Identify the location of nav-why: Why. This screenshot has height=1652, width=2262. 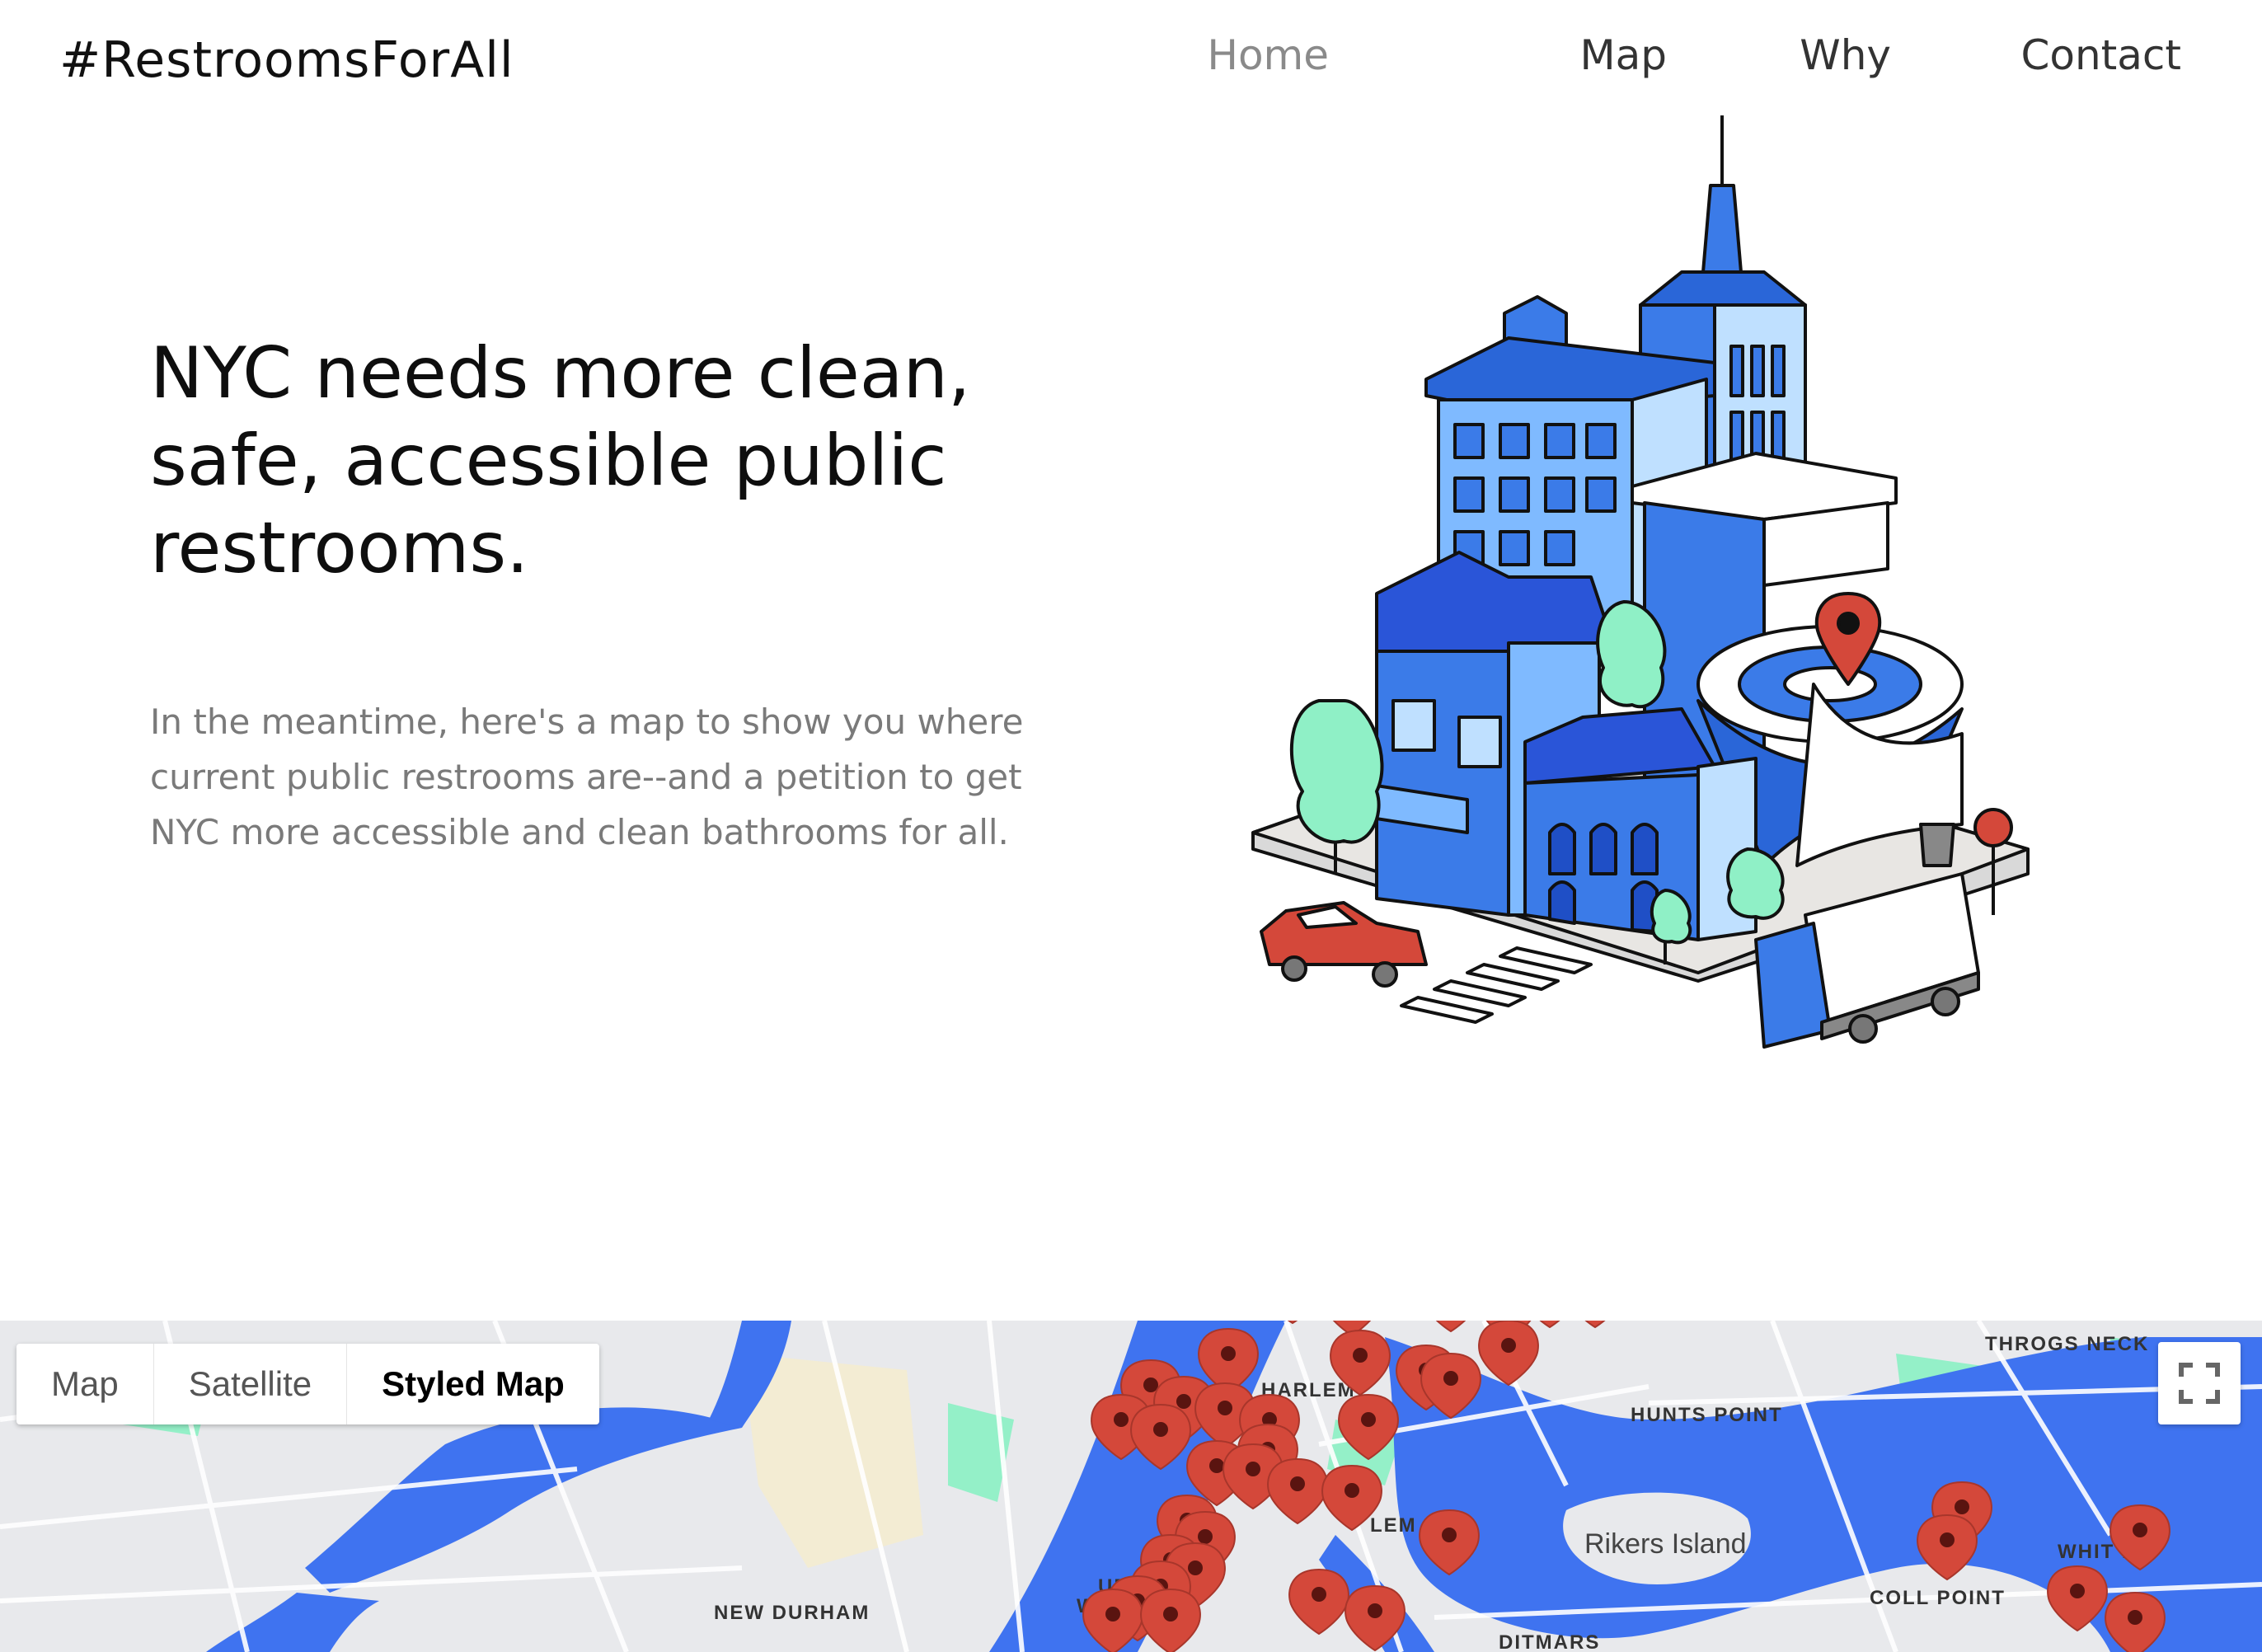
(1845, 55).